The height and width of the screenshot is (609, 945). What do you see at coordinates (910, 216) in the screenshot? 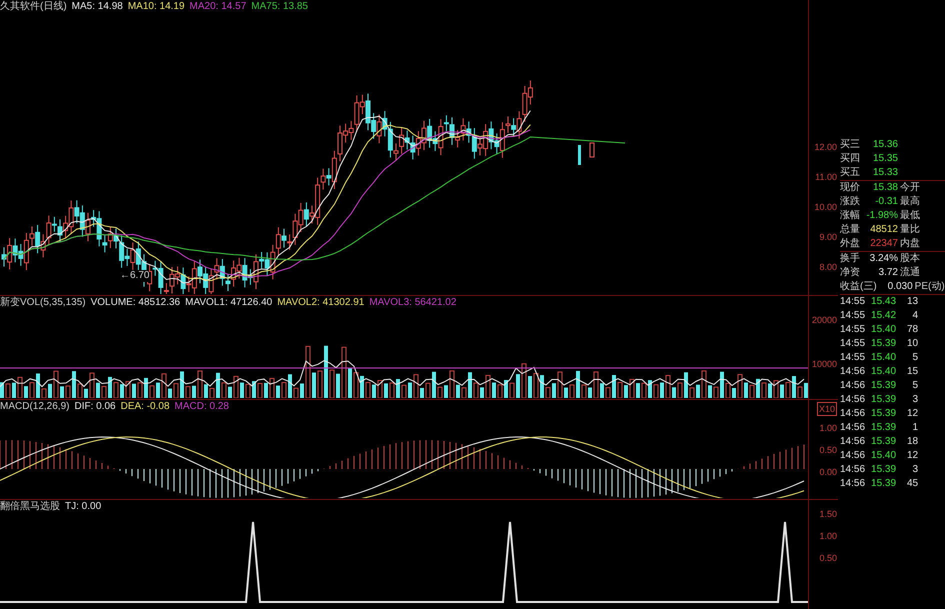
I see `quote-label: 最低` at bounding box center [910, 216].